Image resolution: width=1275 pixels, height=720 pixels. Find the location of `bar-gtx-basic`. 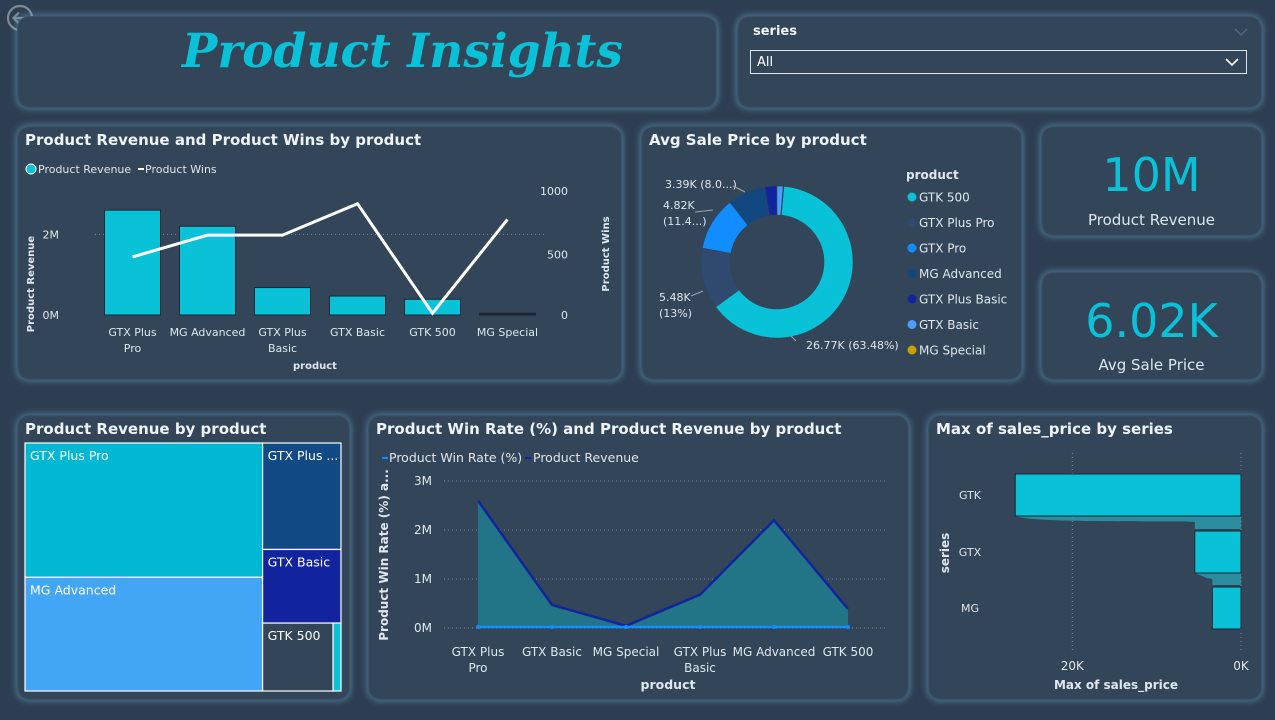

bar-gtx-basic is located at coordinates (357, 305).